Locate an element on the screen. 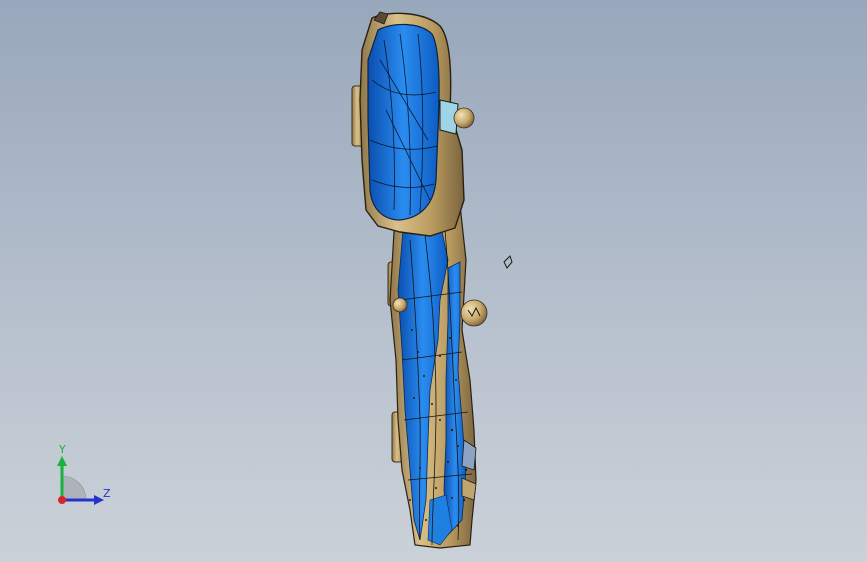 The width and height of the screenshot is (867, 562). y-axis-arrow is located at coordinates (62, 461).